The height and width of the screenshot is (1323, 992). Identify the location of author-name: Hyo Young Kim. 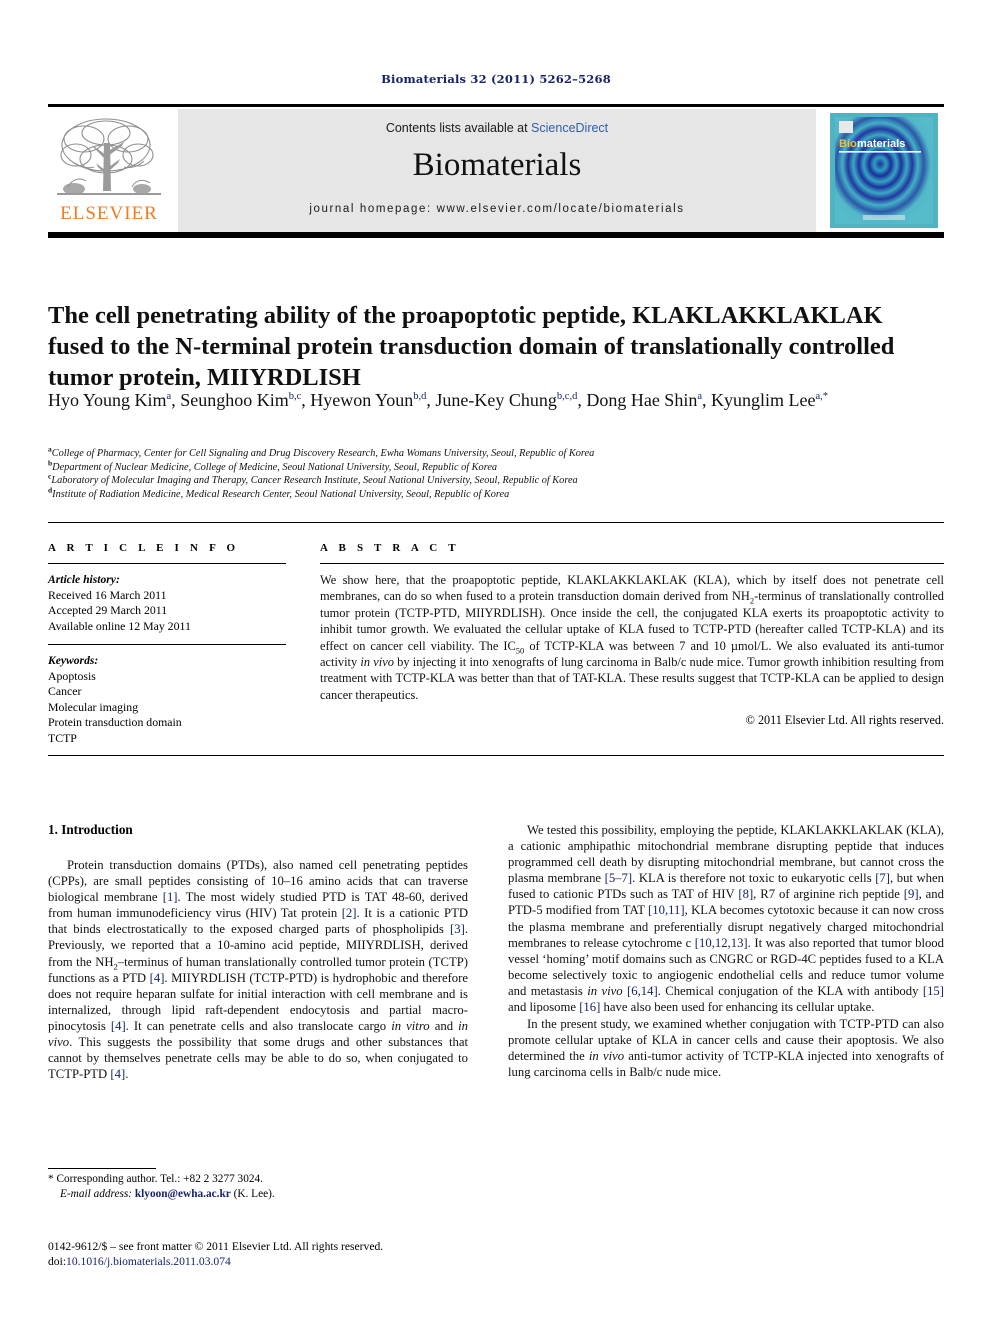
(107, 400).